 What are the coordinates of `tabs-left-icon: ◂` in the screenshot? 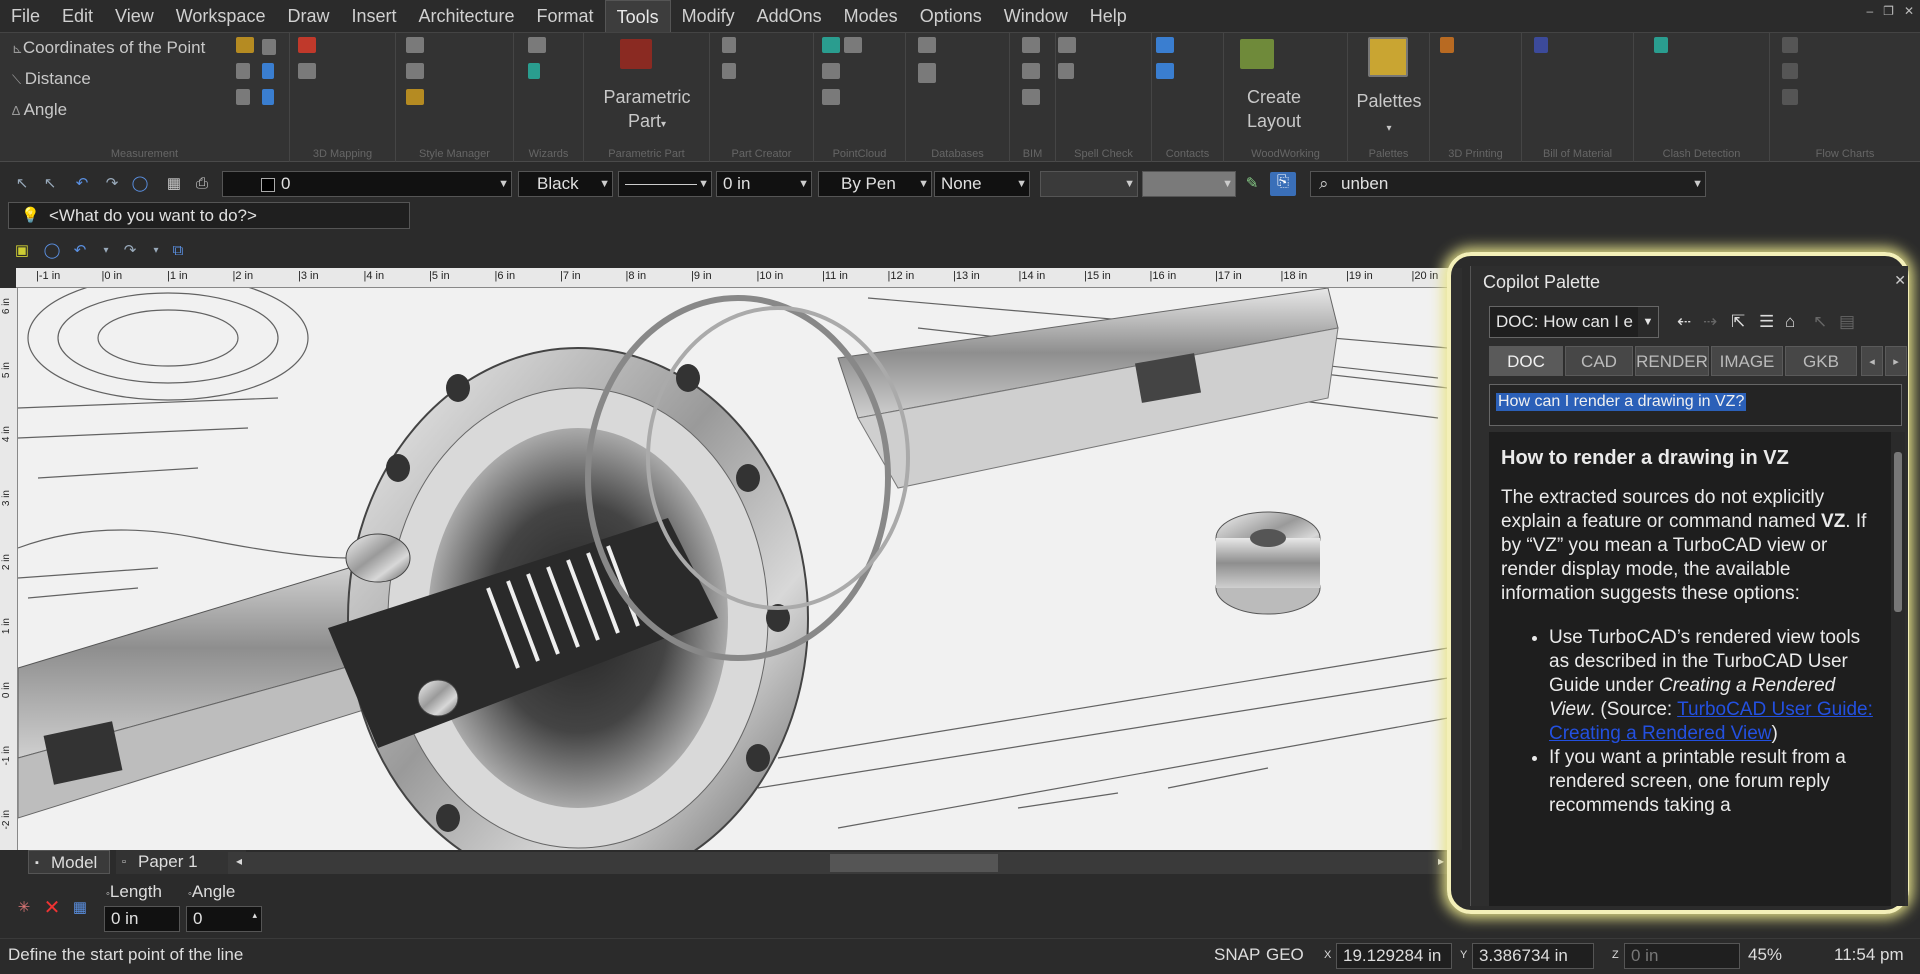 It's located at (1872, 361).